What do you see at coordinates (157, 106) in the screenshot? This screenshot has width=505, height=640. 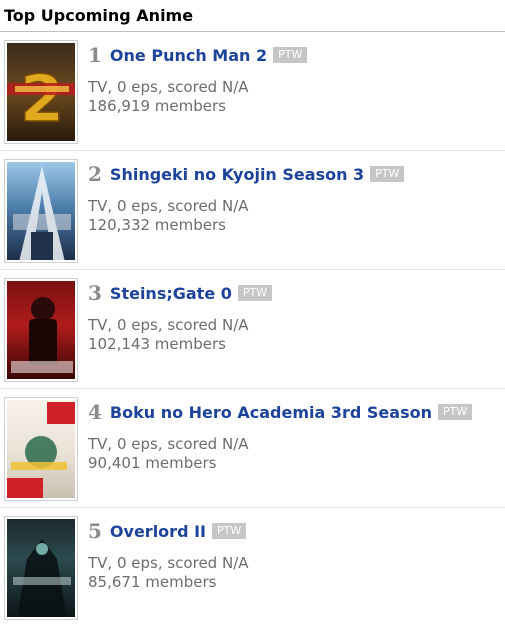 I see `members-count: 186,919 members` at bounding box center [157, 106].